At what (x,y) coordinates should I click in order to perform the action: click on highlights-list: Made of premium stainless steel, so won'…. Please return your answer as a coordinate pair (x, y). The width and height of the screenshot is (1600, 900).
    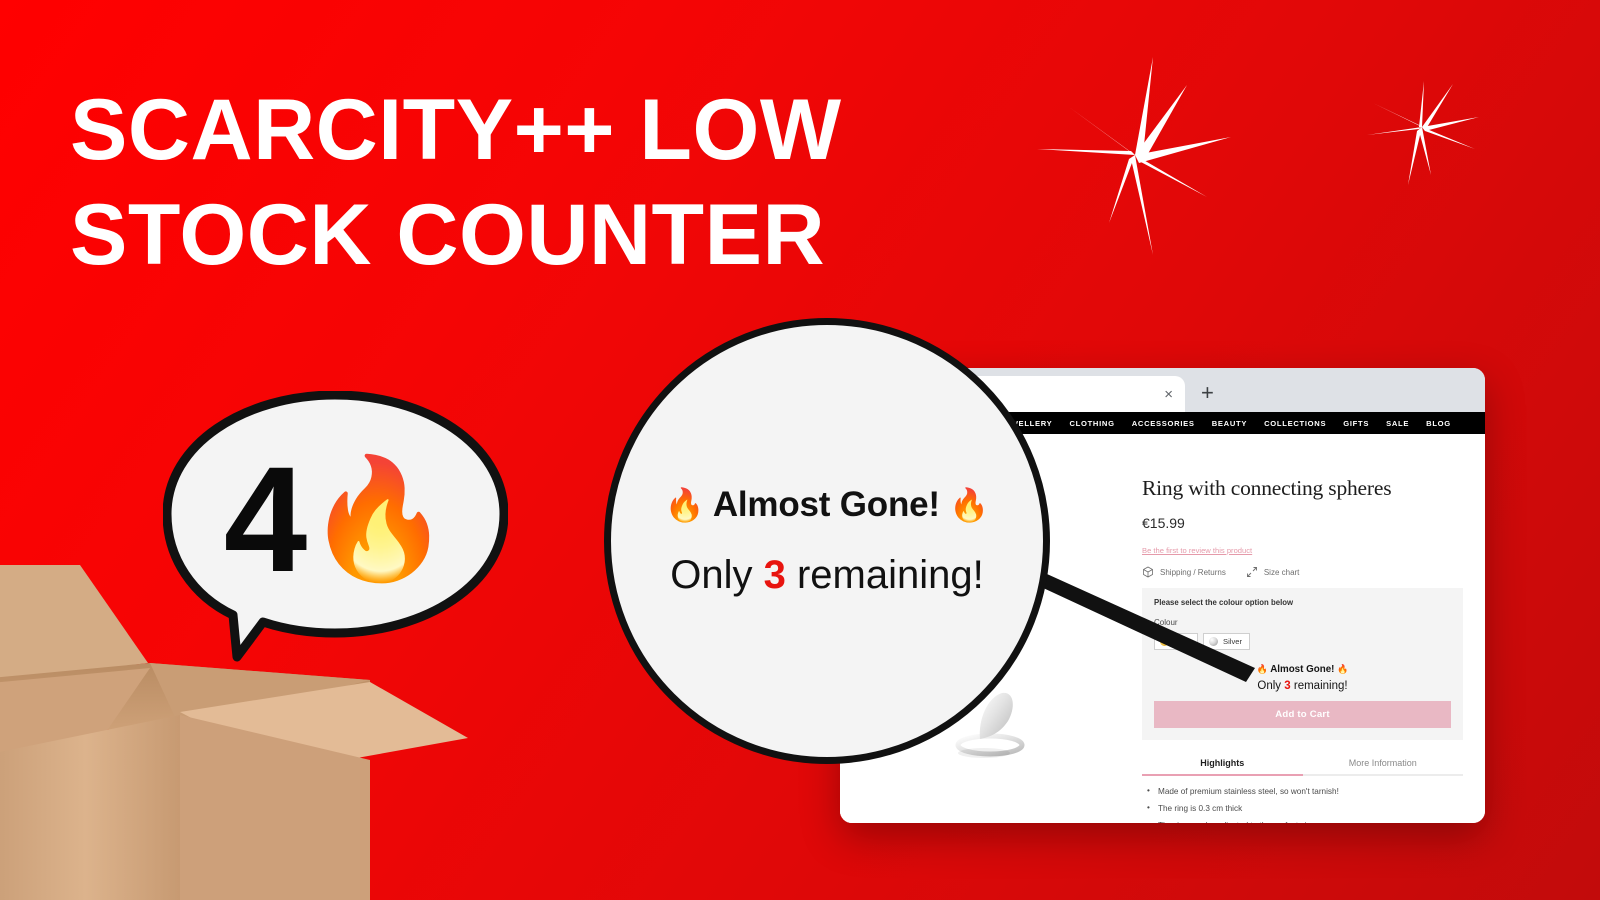
    Looking at the image, I should click on (1302, 804).